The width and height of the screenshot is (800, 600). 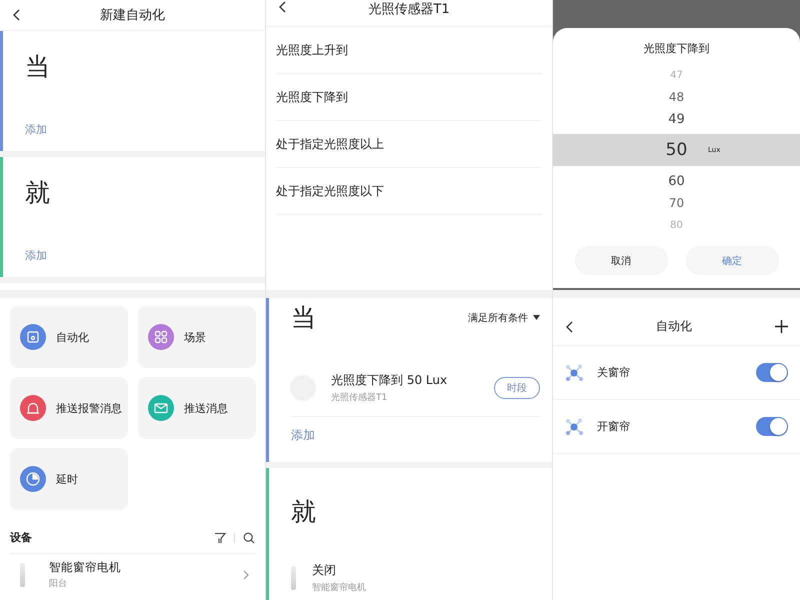 What do you see at coordinates (132, 572) in the screenshot?
I see `device-row: 智能窗帘电机 阳台` at bounding box center [132, 572].